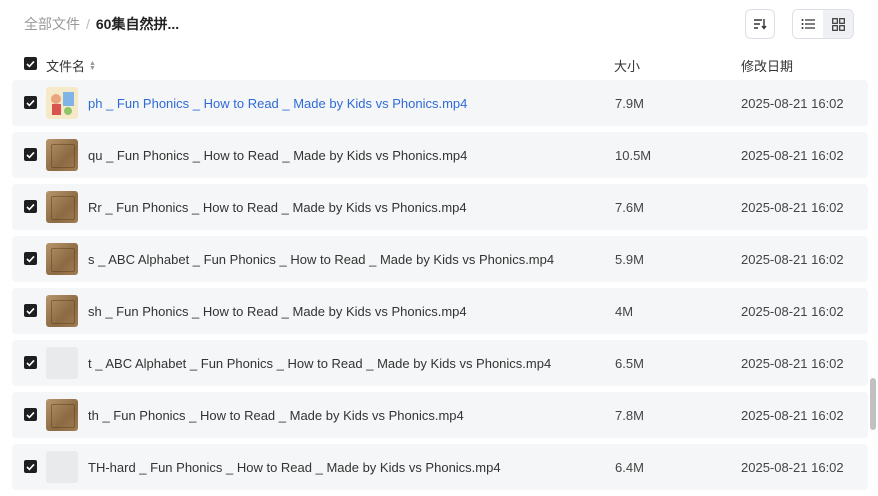 The image size is (878, 496). I want to click on grid-view-icon, so click(838, 24).